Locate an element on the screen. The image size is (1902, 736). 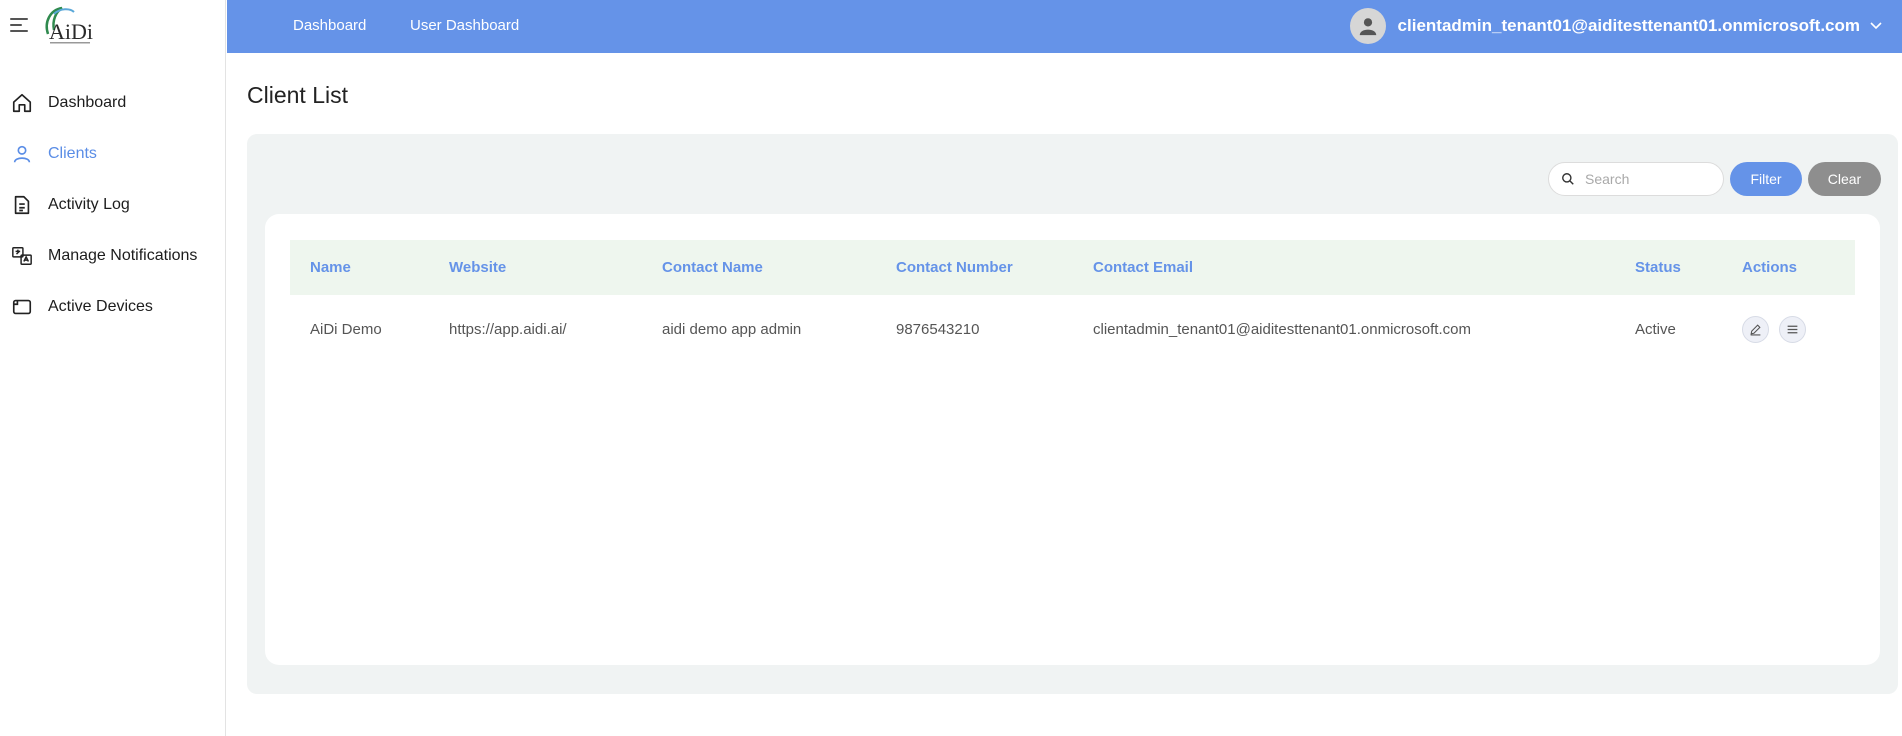
row-actions is located at coordinates (1798, 329).